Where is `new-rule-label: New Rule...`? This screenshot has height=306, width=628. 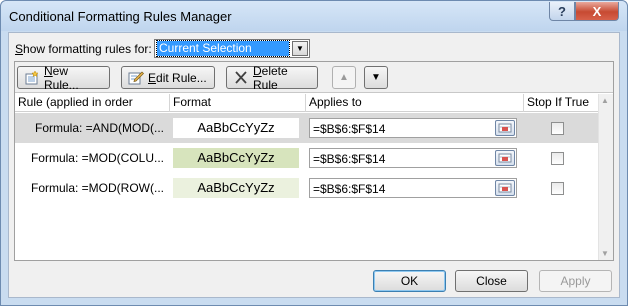 new-rule-label: New Rule... is located at coordinates (61, 77).